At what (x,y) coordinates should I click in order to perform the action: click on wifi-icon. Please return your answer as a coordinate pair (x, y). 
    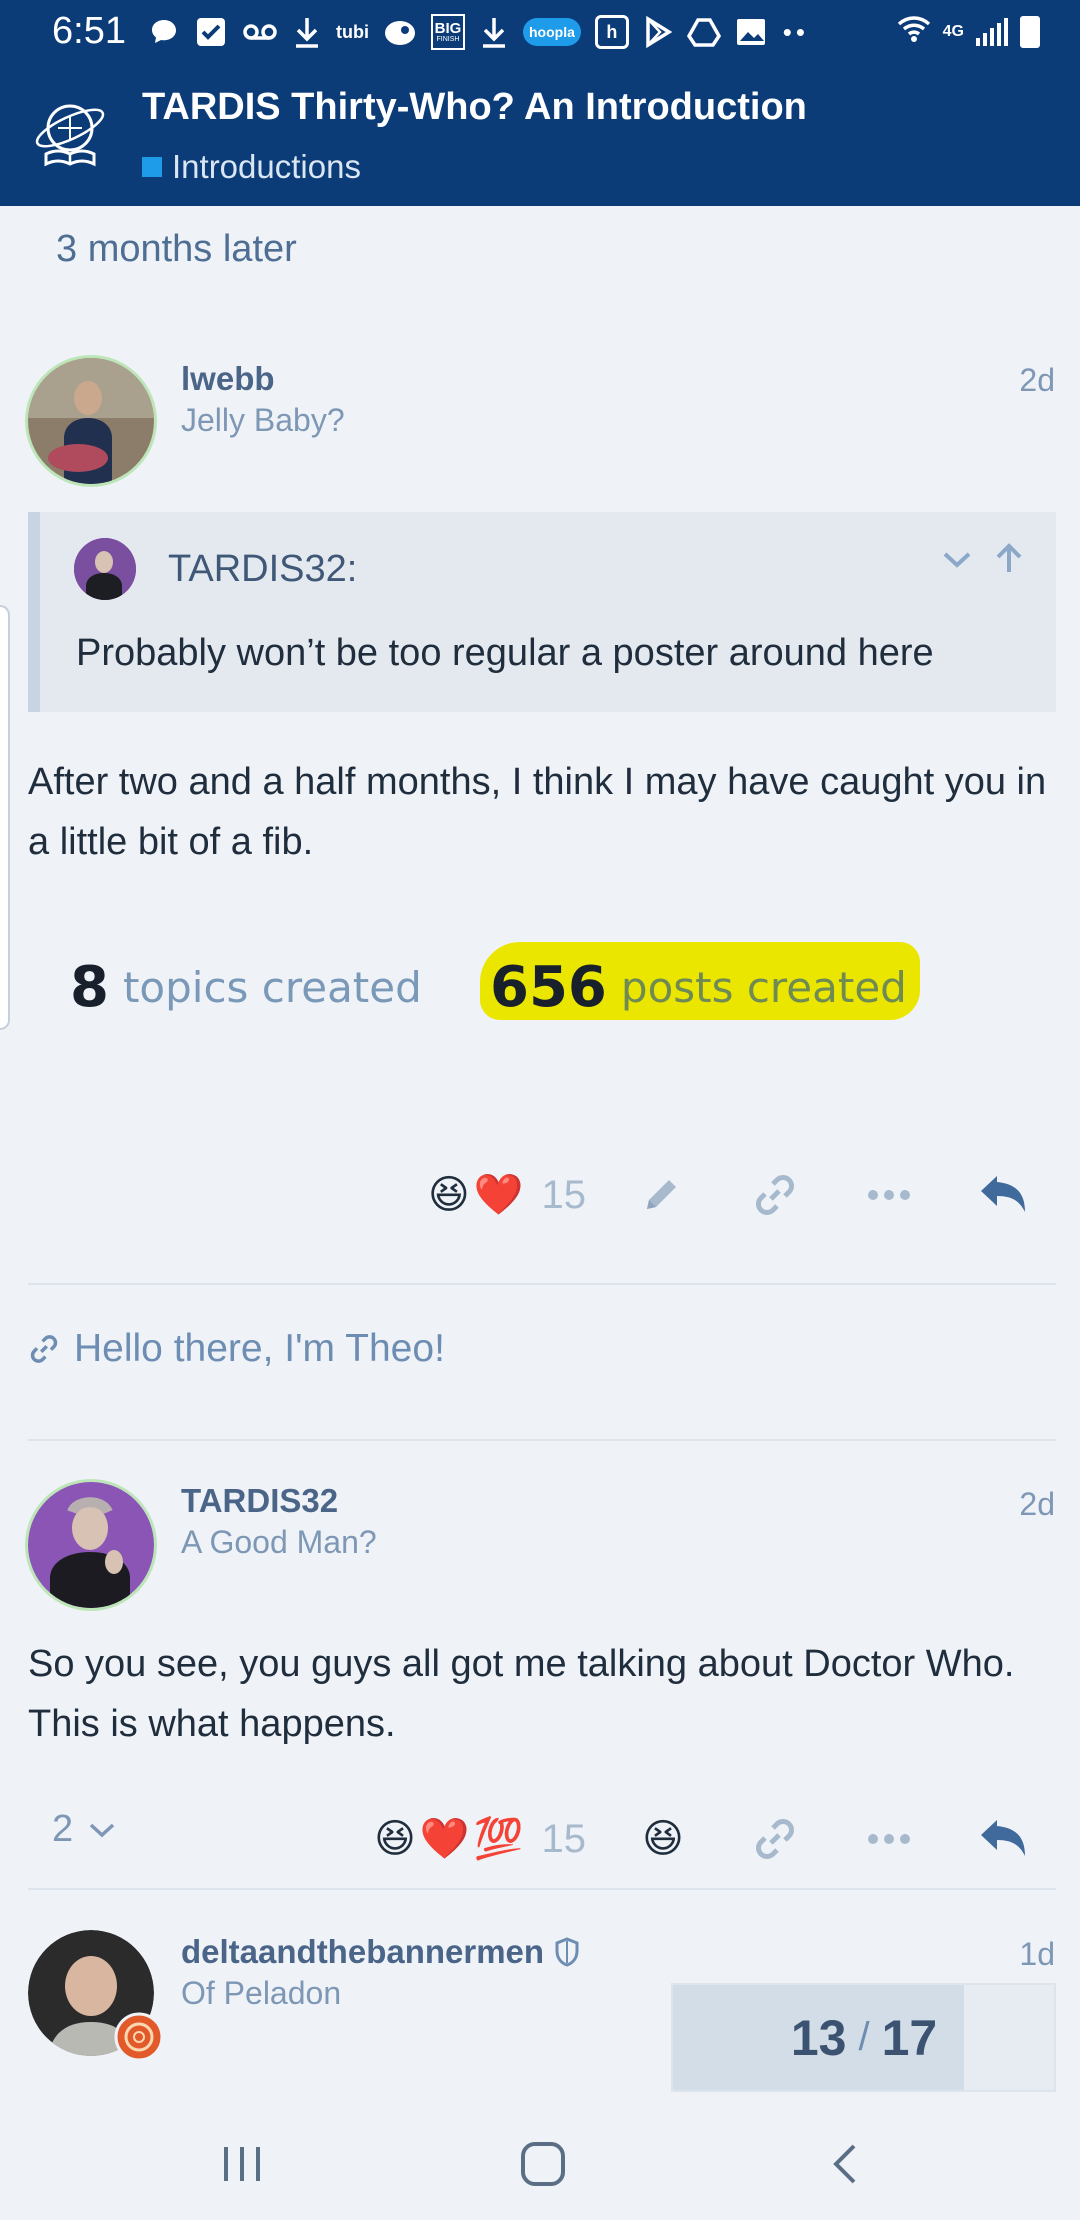
    Looking at the image, I should click on (914, 31).